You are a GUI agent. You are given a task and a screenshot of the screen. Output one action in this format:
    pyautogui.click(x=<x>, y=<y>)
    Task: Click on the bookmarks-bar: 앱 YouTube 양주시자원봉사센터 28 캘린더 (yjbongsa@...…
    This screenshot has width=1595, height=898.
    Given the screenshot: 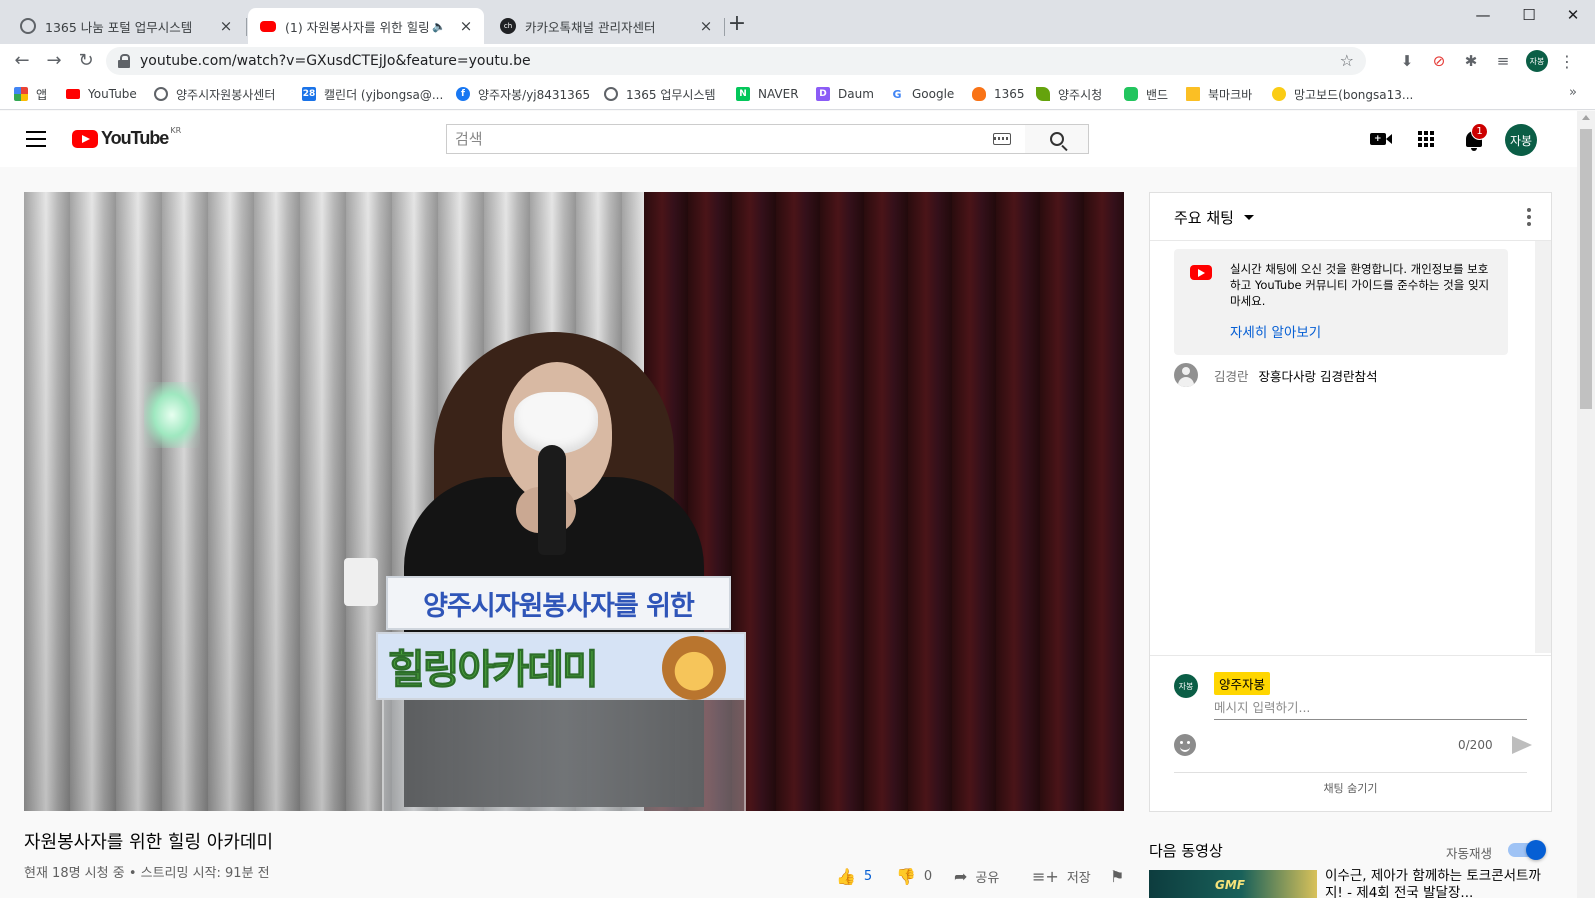 What is the action you would take?
    pyautogui.click(x=797, y=94)
    